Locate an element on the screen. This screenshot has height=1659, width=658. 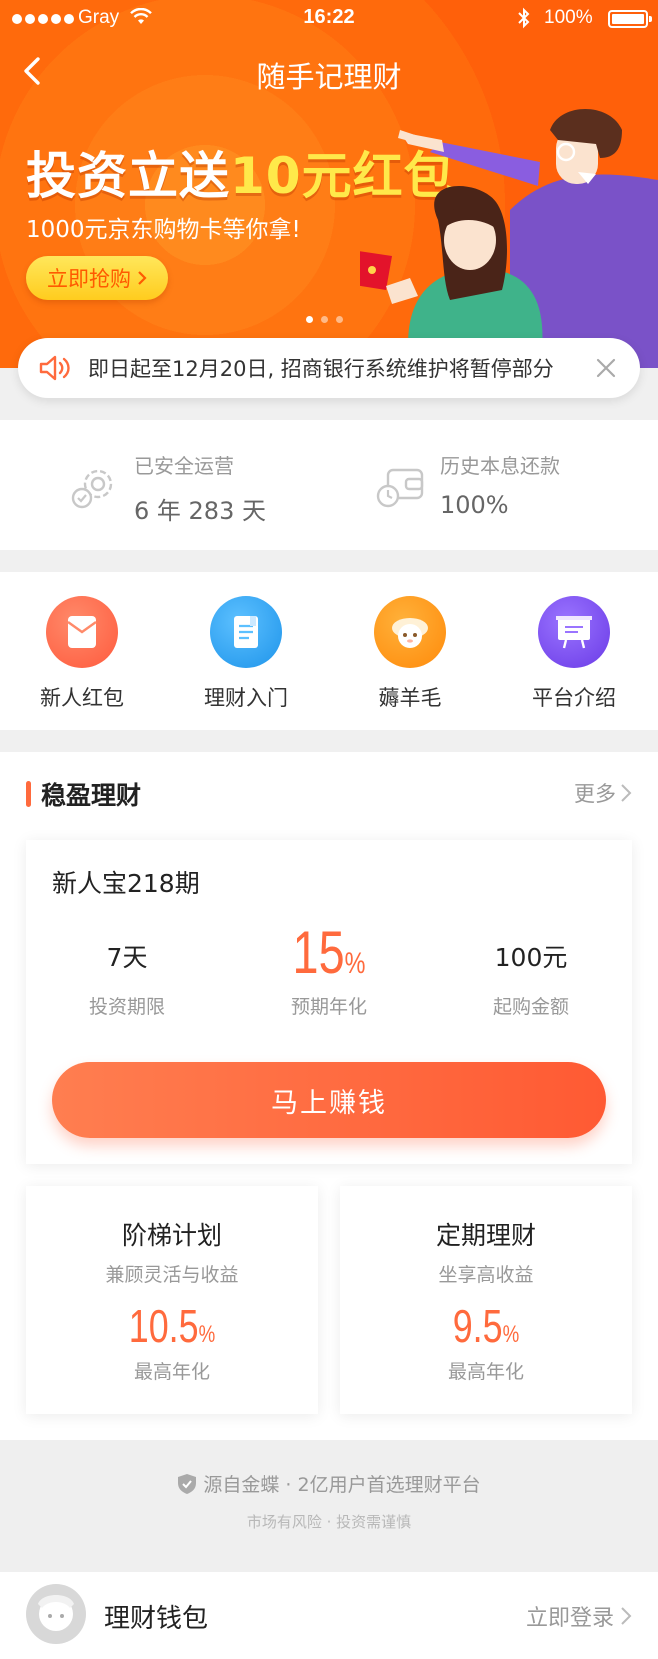
rate-value: 15% is located at coordinates (329, 953).